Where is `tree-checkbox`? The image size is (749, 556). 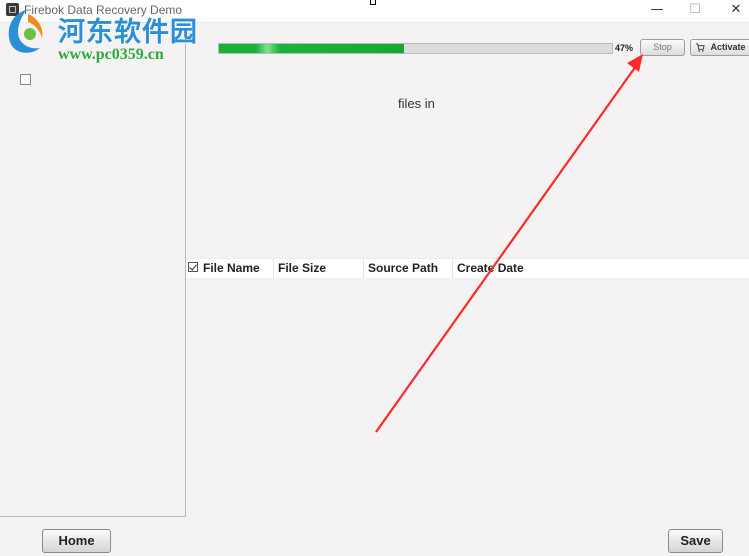
tree-checkbox is located at coordinates (25, 79).